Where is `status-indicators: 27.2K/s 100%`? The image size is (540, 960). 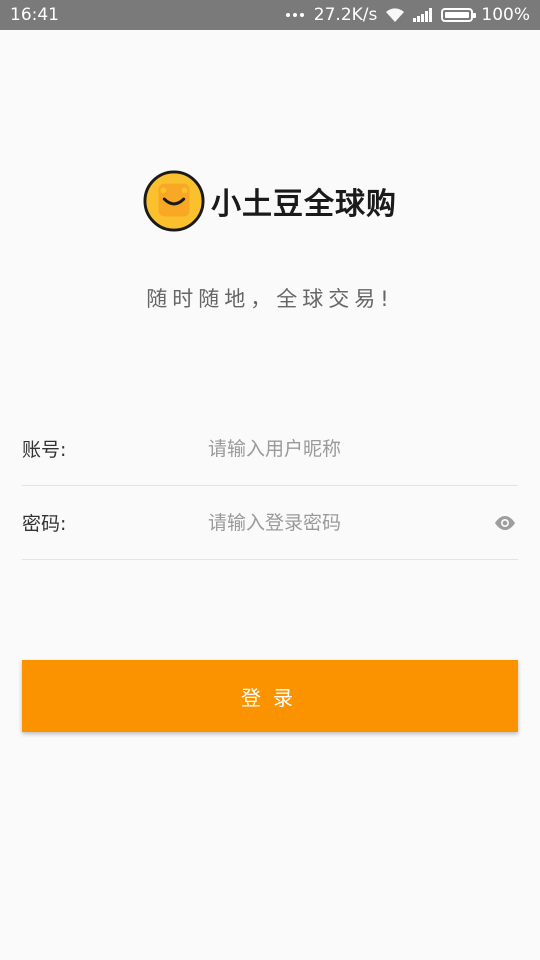 status-indicators: 27.2K/s 100% is located at coordinates (407, 15).